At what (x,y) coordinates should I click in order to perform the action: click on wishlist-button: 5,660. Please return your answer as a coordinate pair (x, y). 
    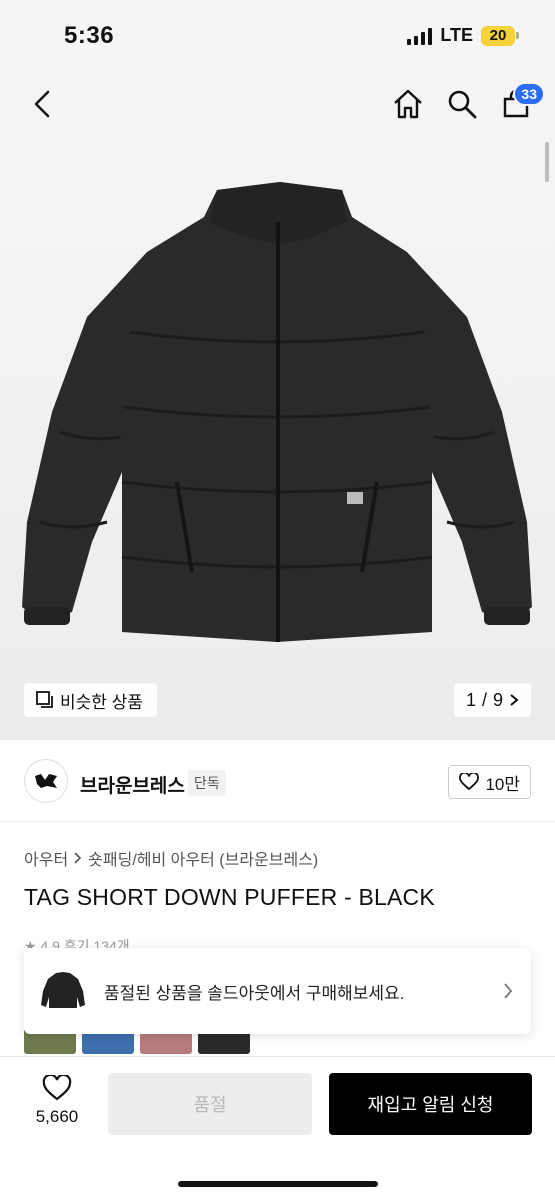
    Looking at the image, I should click on (57, 1101).